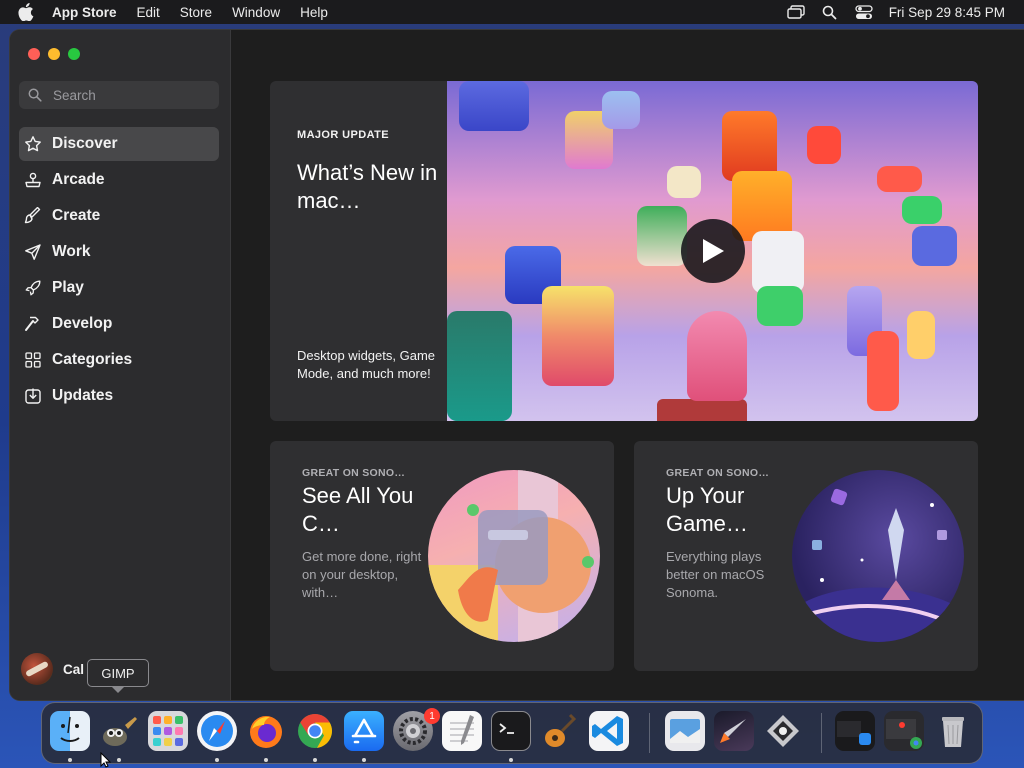 The image size is (1024, 768). Describe the element at coordinates (462, 731) in the screenshot. I see `dock-textedit-icon` at that location.